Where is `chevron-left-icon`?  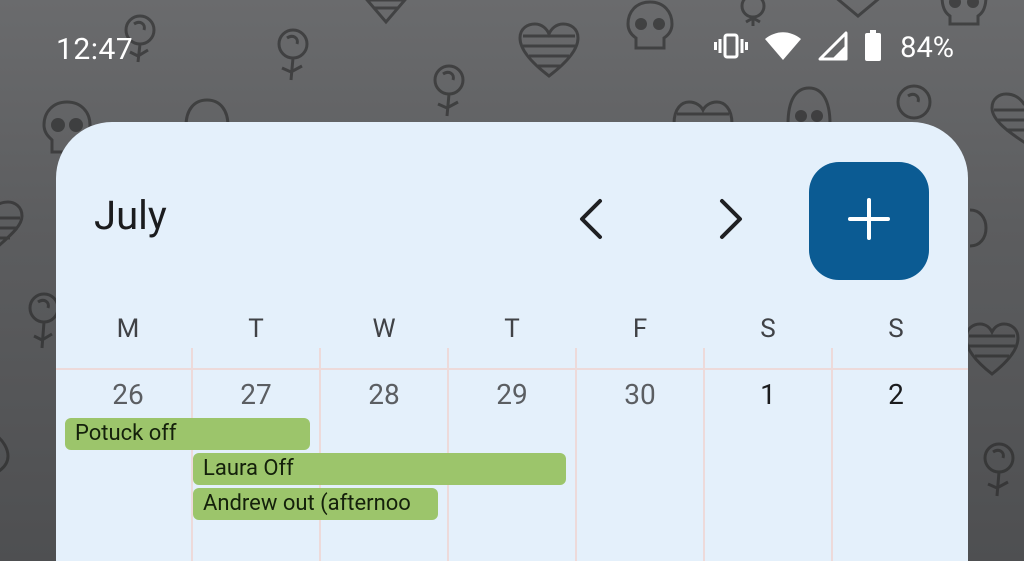
chevron-left-icon is located at coordinates (591, 221).